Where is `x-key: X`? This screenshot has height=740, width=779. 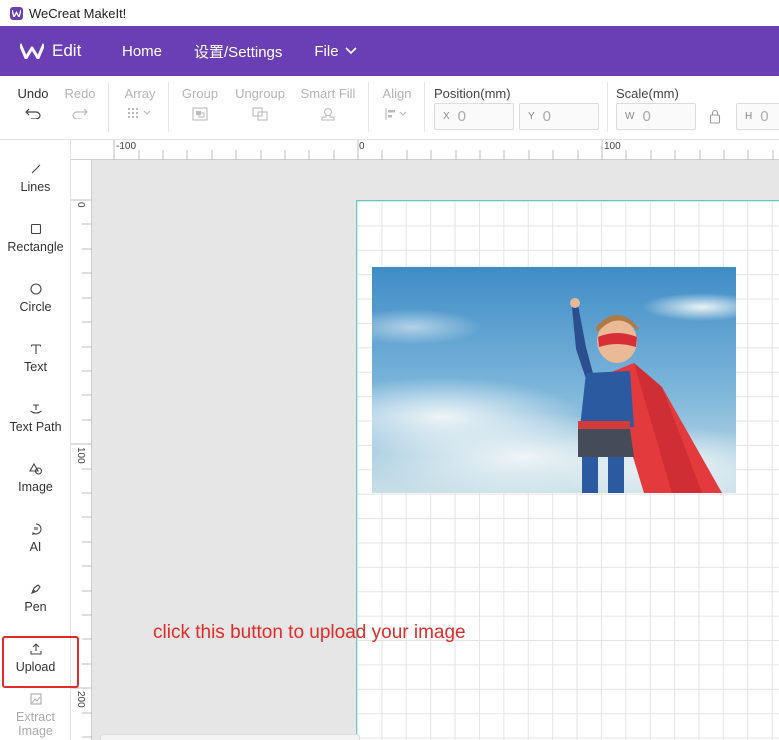
x-key: X is located at coordinates (446, 116).